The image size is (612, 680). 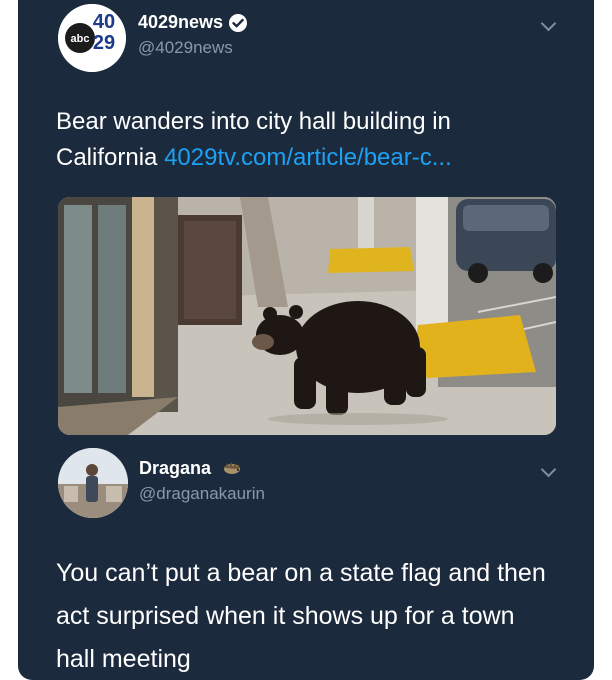 I want to click on svg-text: 29, so click(x=104, y=43).